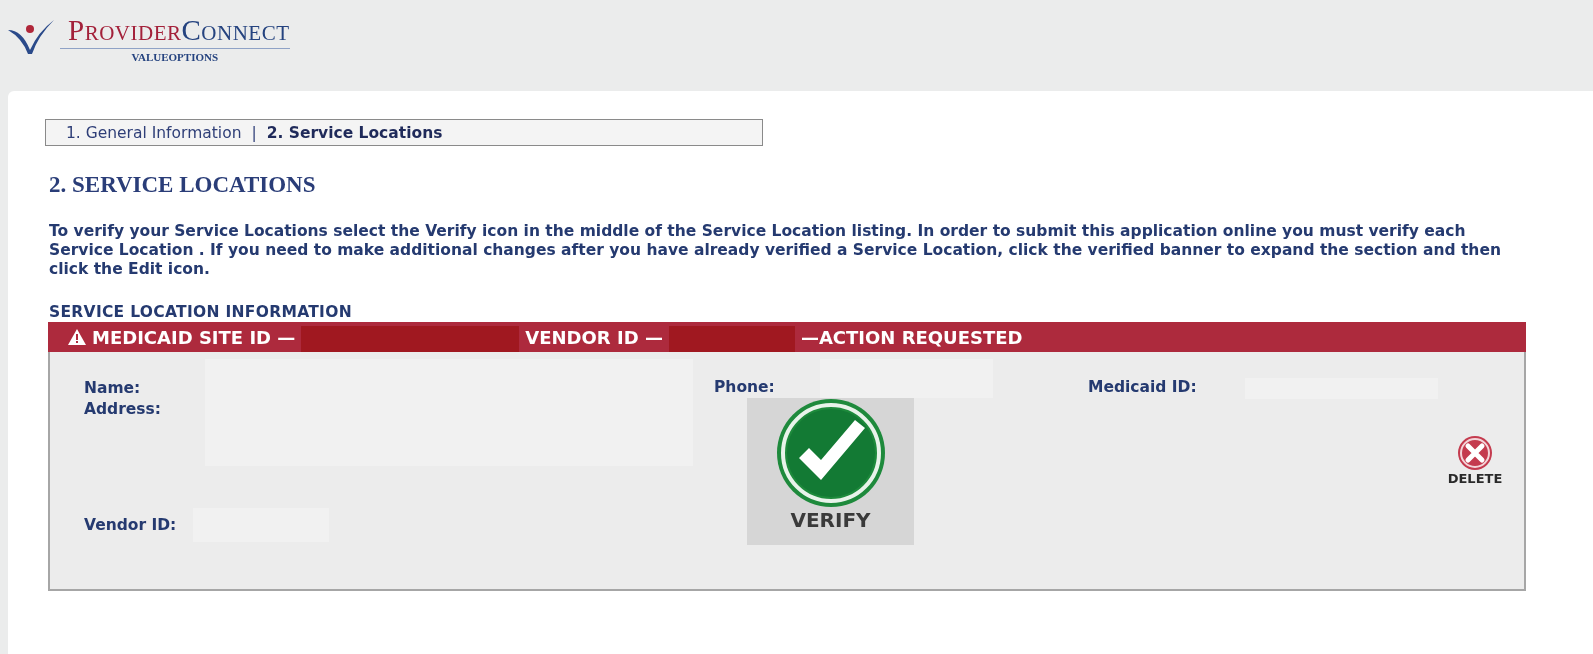 The width and height of the screenshot is (1593, 654). I want to click on location-banner: MEDICAID SITE ID — VENDOR ID — —ACTION REQUESTED, so click(787, 337).